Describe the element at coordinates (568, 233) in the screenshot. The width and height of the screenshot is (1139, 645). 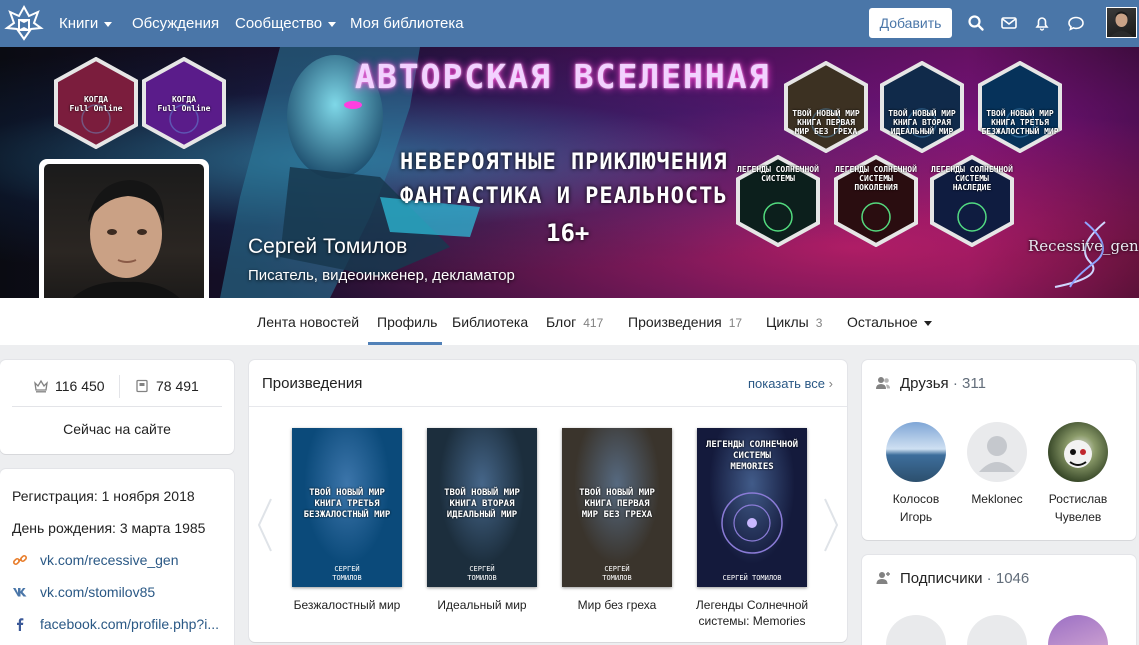
I see `cover-age-rating: 16+` at that location.